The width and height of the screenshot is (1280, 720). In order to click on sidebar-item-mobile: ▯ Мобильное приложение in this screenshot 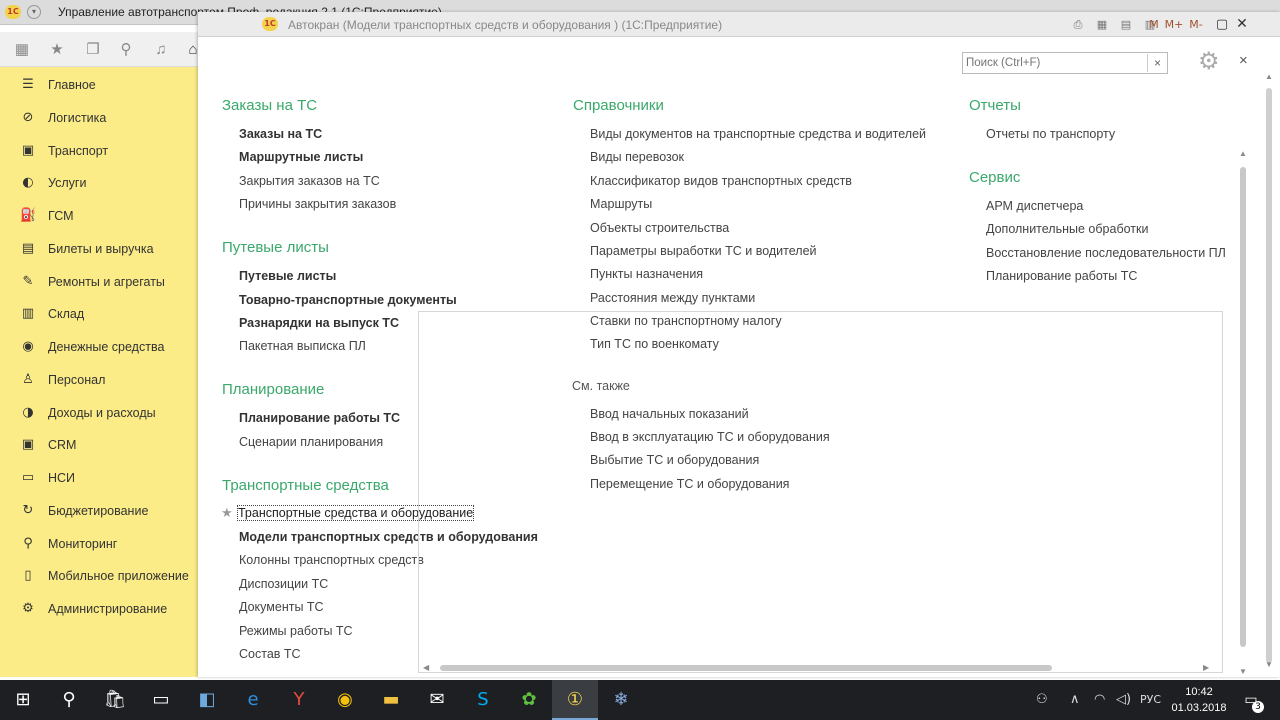, I will do `click(99, 576)`.